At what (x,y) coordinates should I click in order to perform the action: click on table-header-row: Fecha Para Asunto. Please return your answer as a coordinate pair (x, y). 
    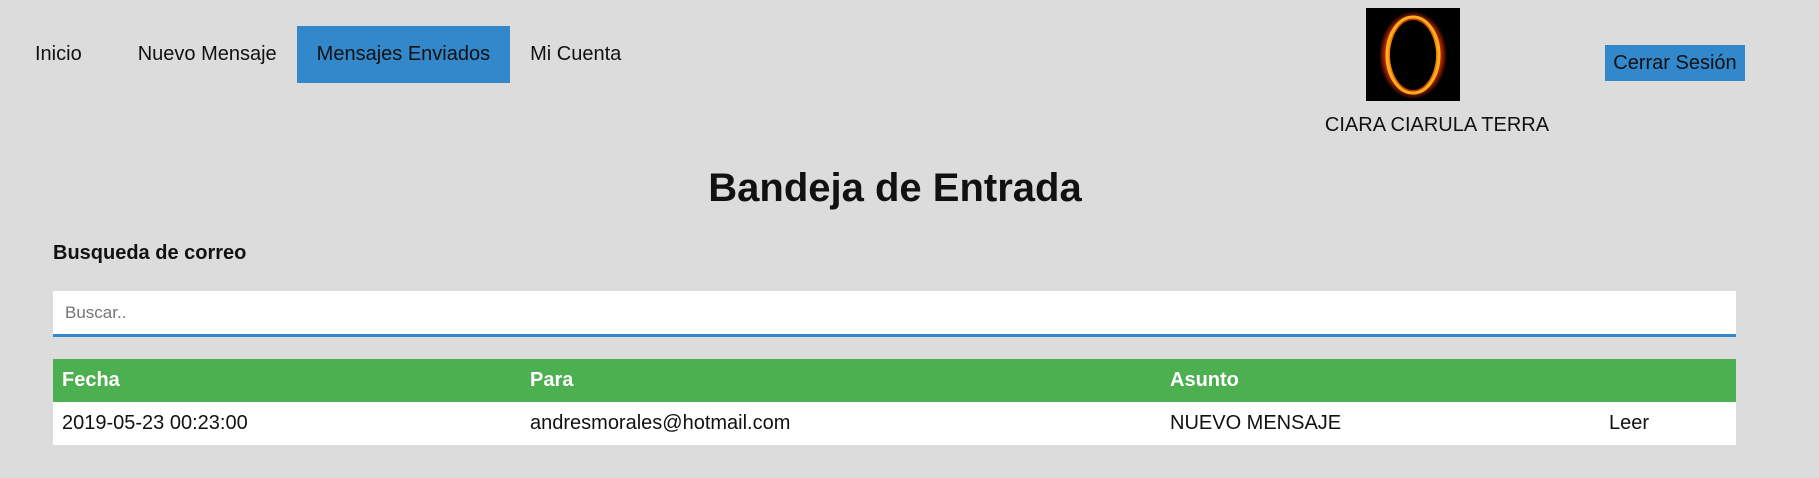
    Looking at the image, I should click on (894, 380).